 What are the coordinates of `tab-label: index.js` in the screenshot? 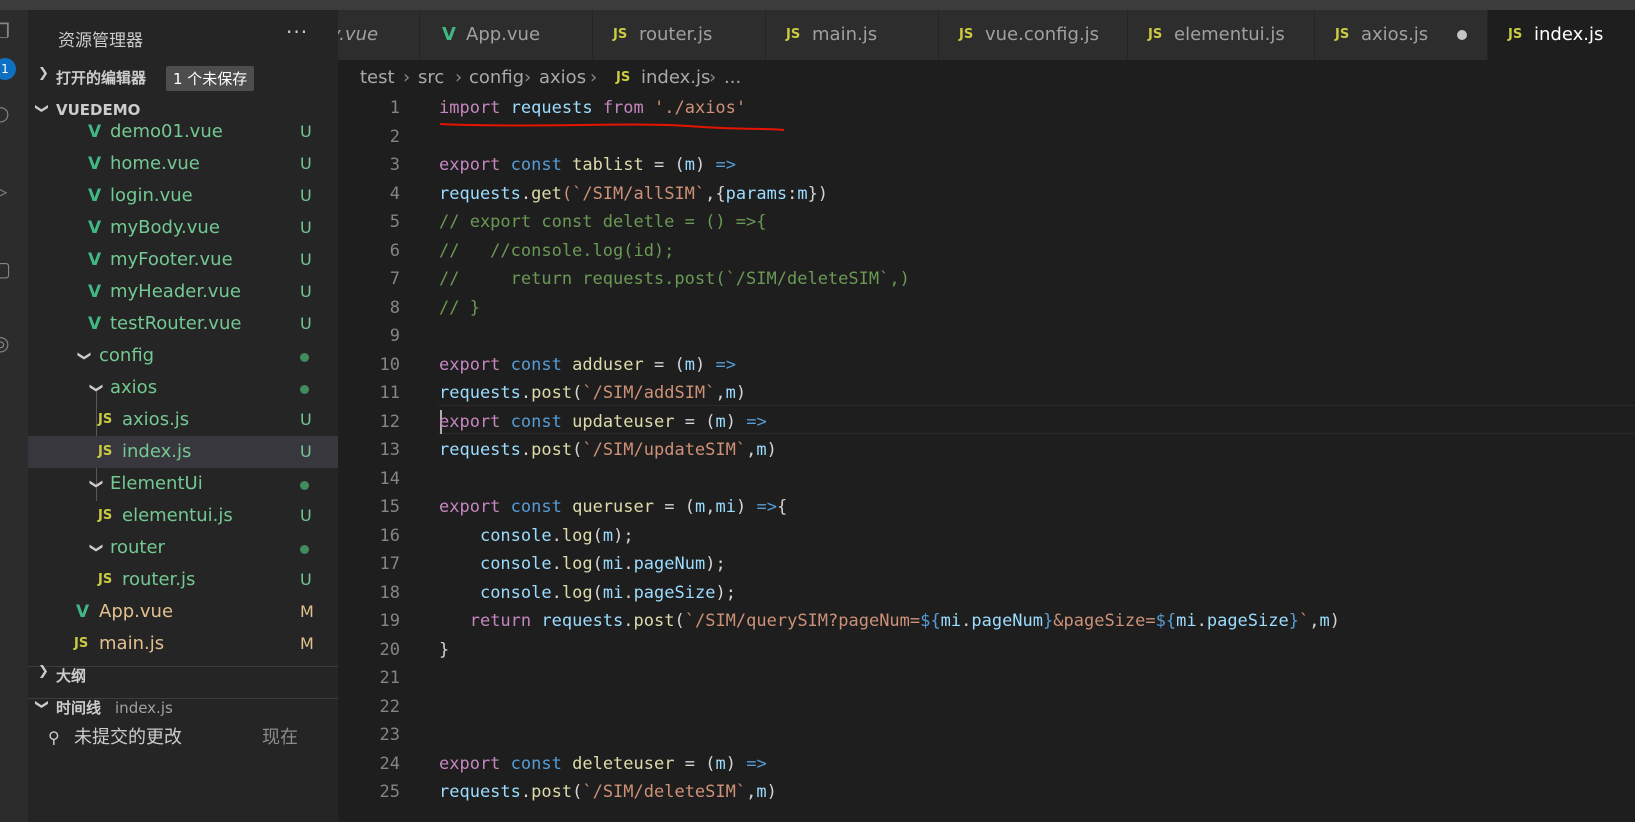 It's located at (1569, 34).